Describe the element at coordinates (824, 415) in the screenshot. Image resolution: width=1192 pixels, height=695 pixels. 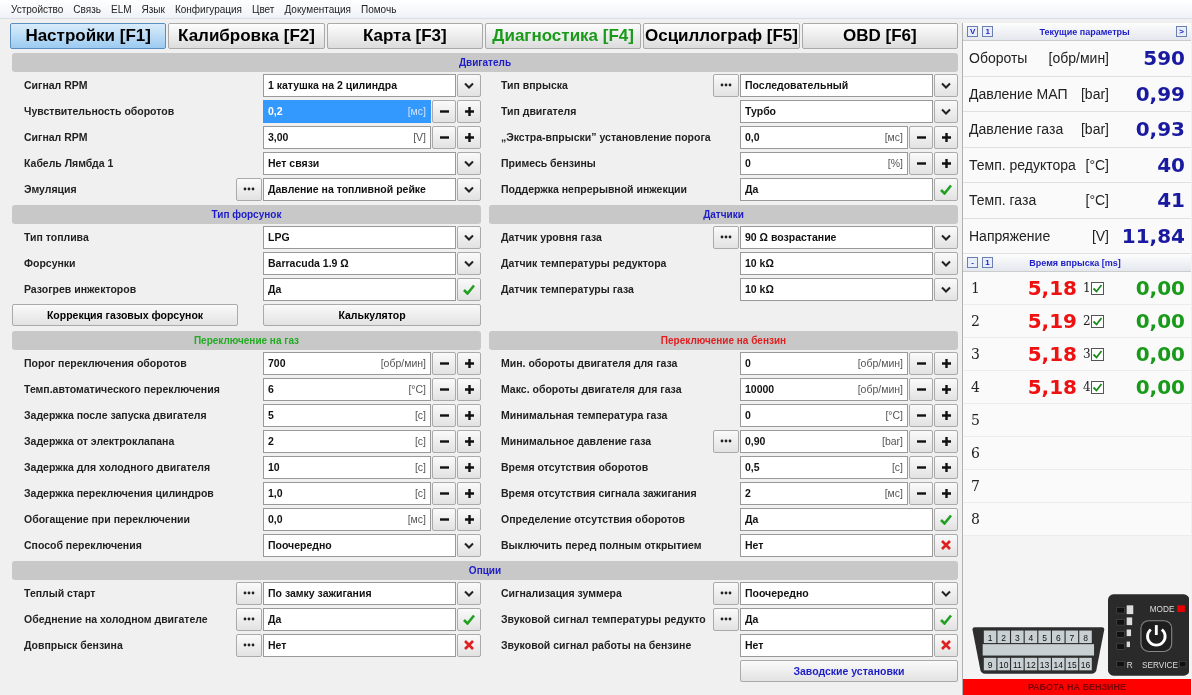
I see `value-field: 0 [°C]` at that location.